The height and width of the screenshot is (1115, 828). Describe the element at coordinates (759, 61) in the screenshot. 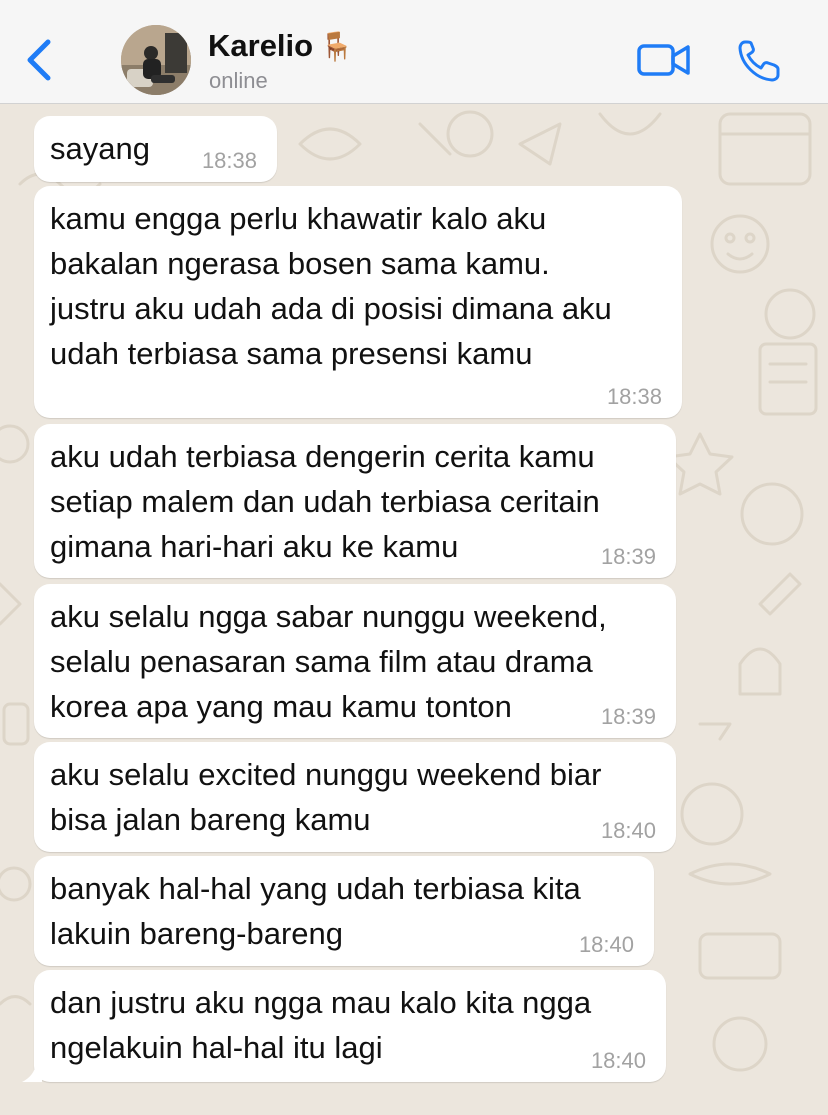

I see `phone-icon` at that location.